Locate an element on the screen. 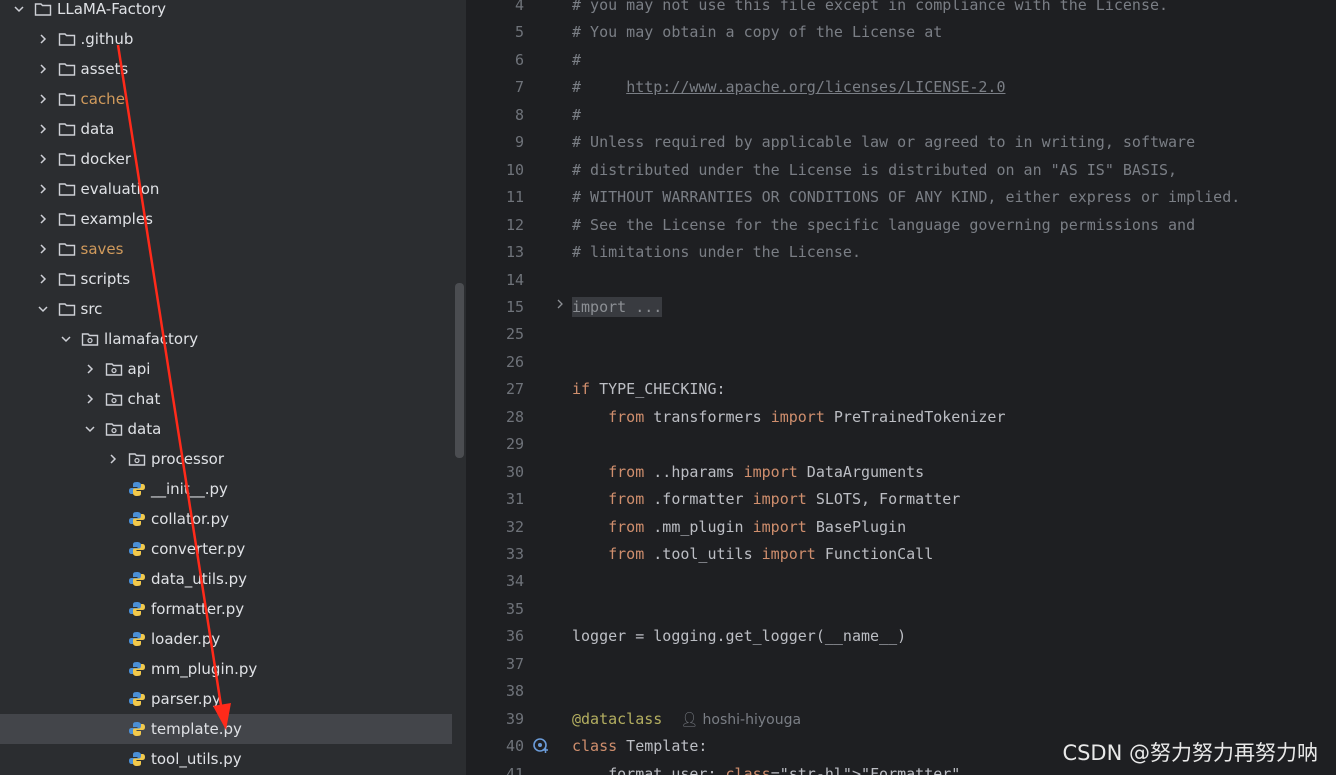 This screenshot has height=775, width=1336. code-line: 13 # limitations under the License. is located at coordinates (901, 252).